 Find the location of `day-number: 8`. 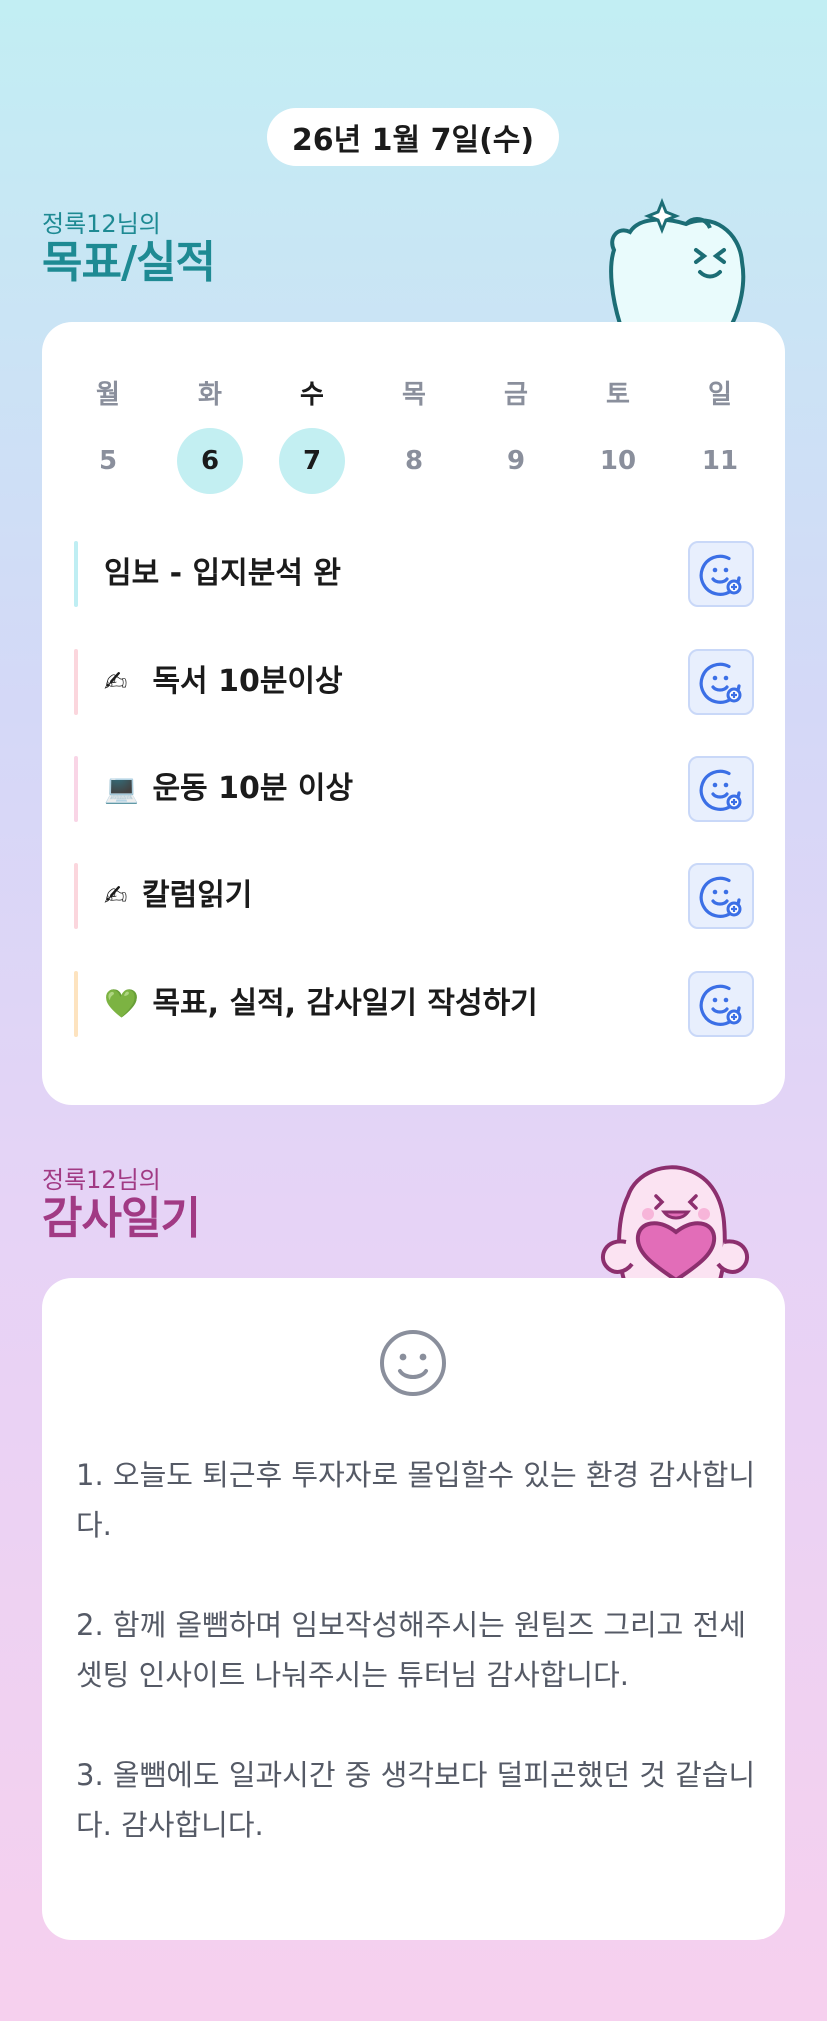

day-number: 8 is located at coordinates (414, 461).